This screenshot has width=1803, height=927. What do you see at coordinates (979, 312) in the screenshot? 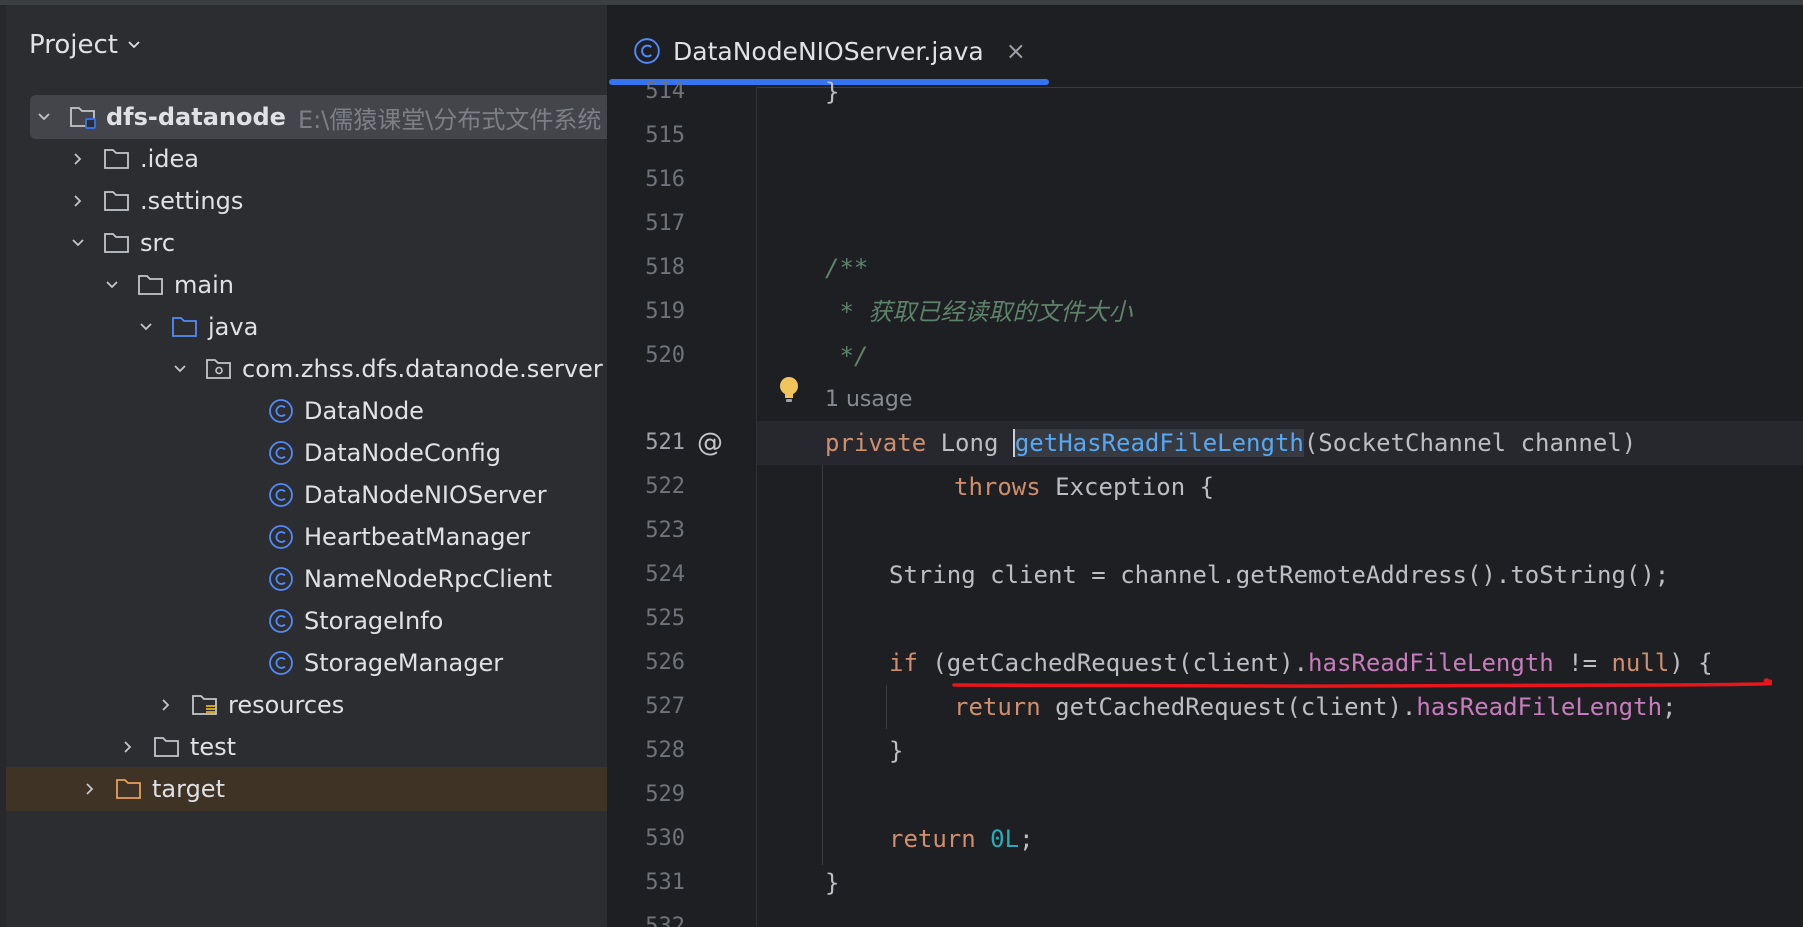
I see `code-line-519: * 获取已经读取的文件大小` at bounding box center [979, 312].